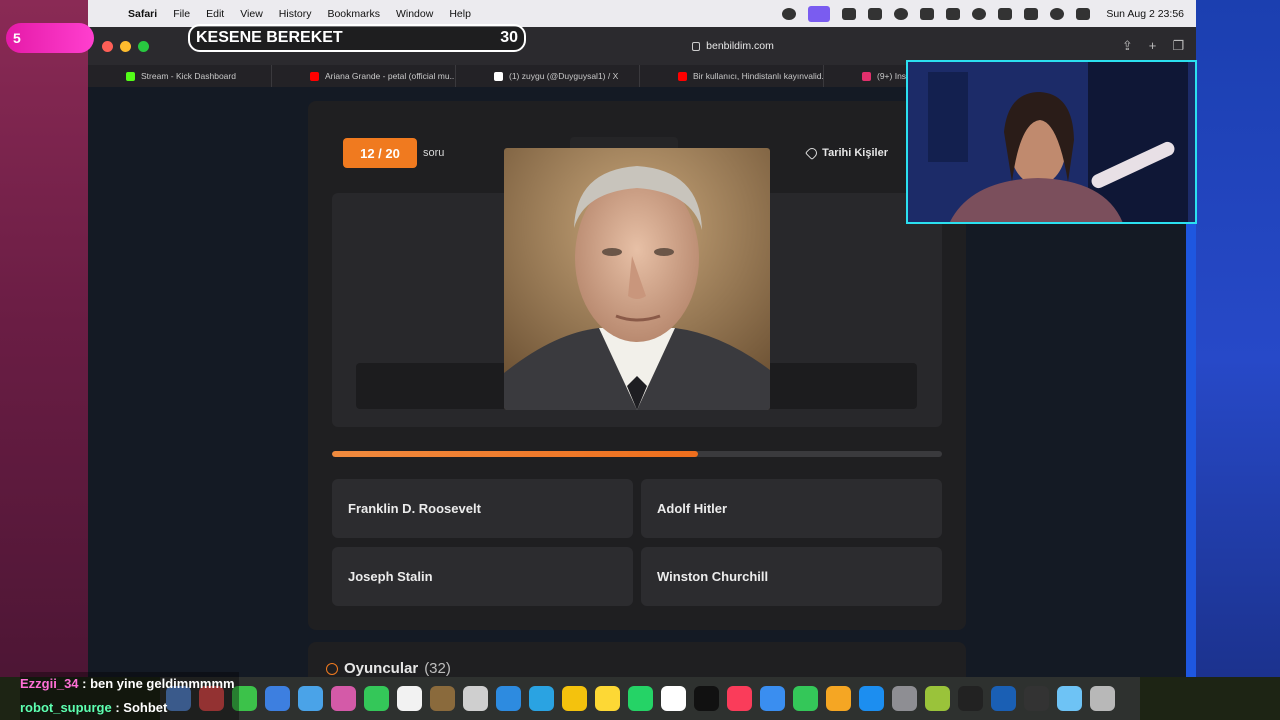 The height and width of the screenshot is (720, 1280). Describe the element at coordinates (1003, 698) in the screenshot. I see `wd-icon` at that location.